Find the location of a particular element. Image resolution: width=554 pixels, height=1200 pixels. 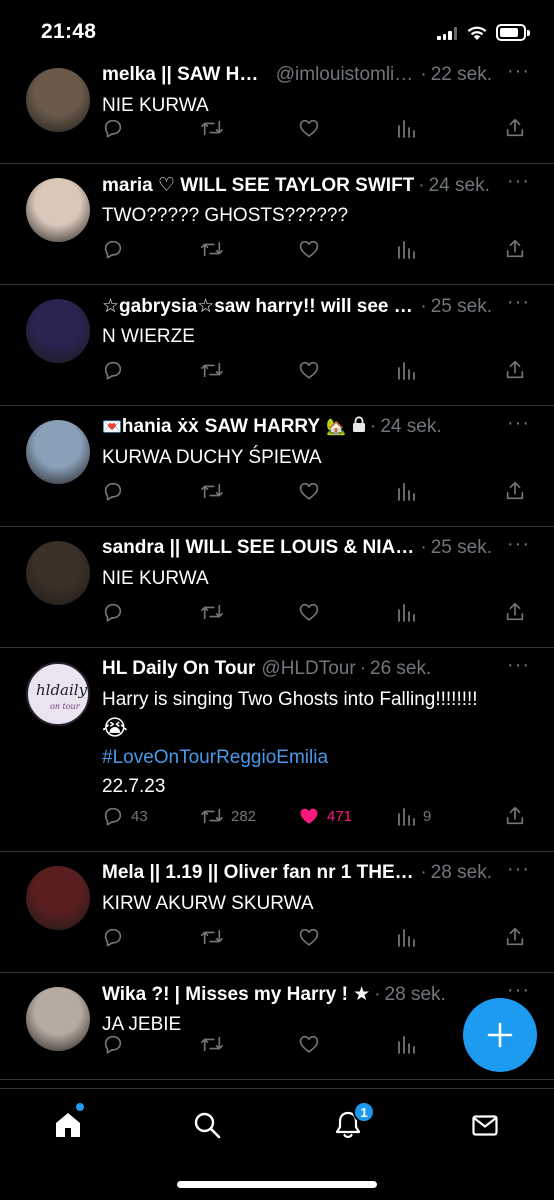

nav-messages is located at coordinates (485, 1125).